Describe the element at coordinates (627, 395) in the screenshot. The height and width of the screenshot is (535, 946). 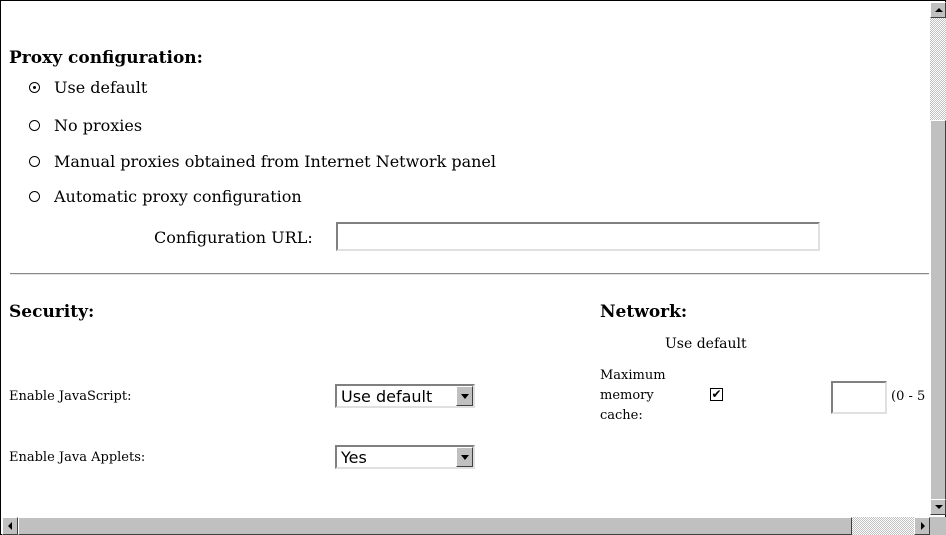
I see `max-memory-label-line2: memory` at that location.